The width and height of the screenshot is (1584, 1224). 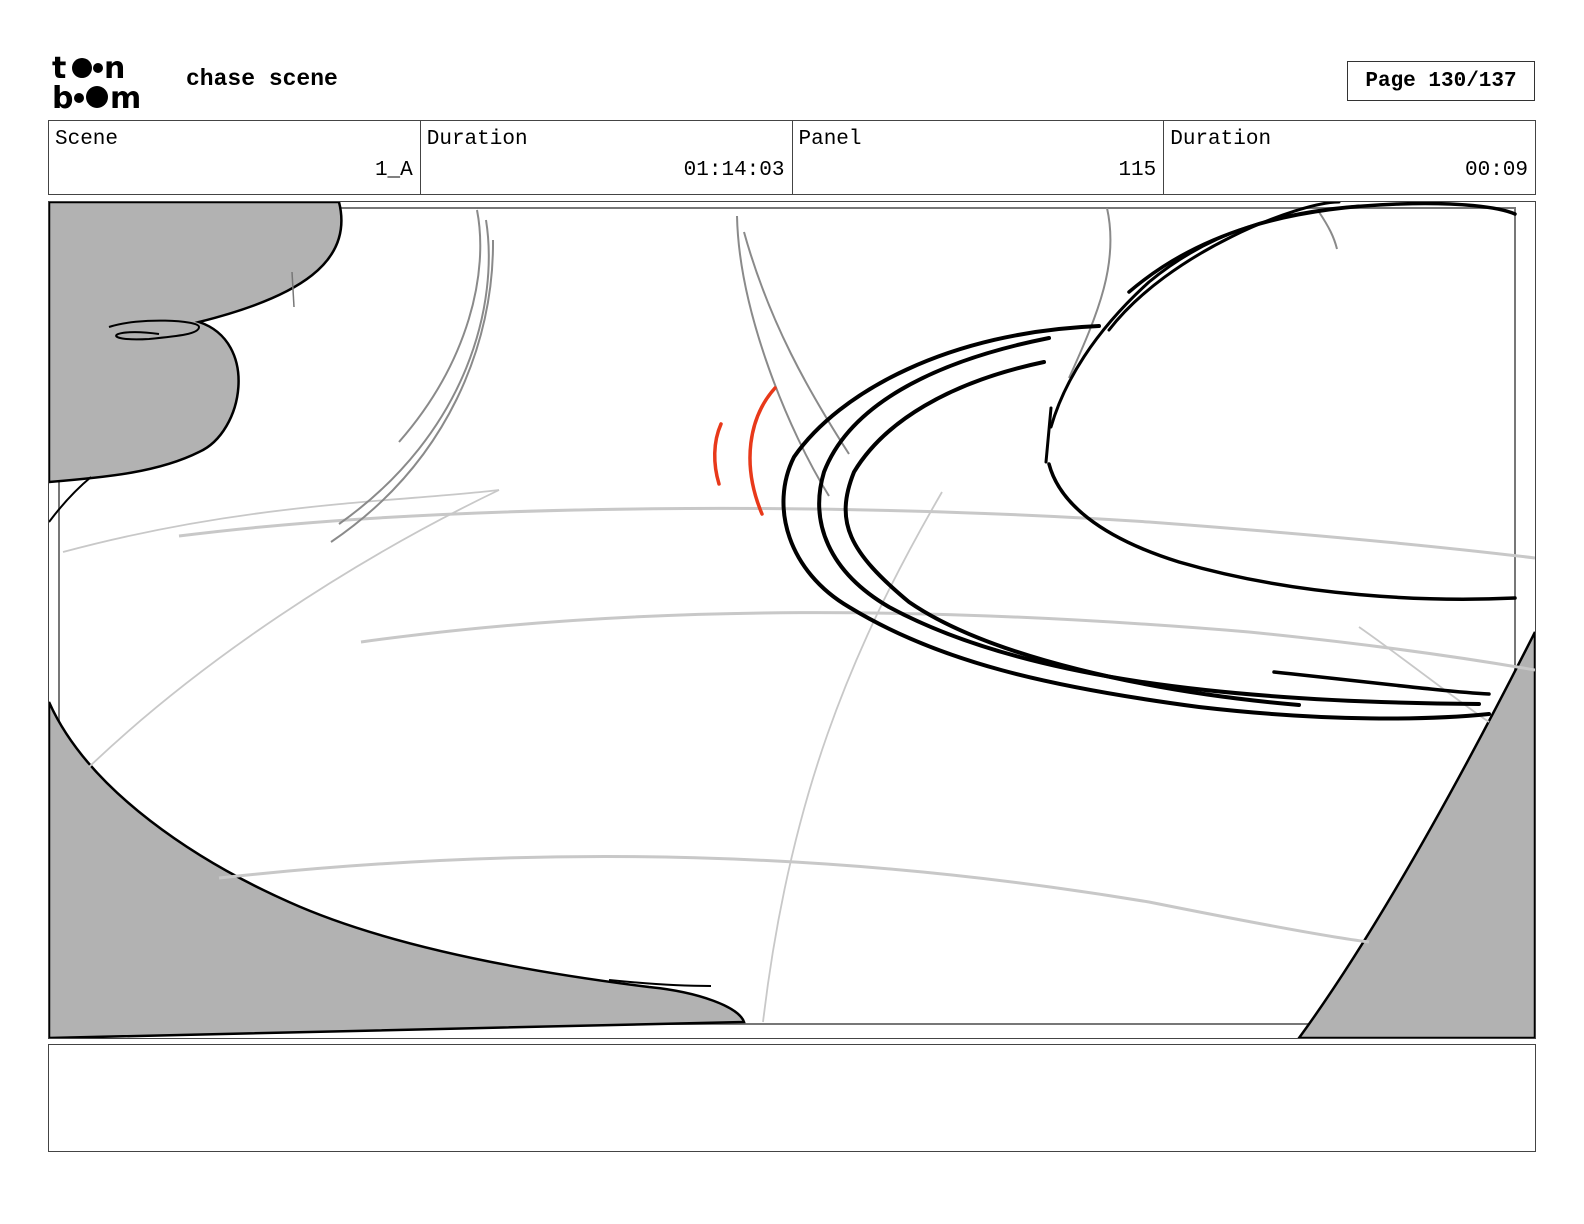 I want to click on svg-text: b, so click(x=62, y=96).